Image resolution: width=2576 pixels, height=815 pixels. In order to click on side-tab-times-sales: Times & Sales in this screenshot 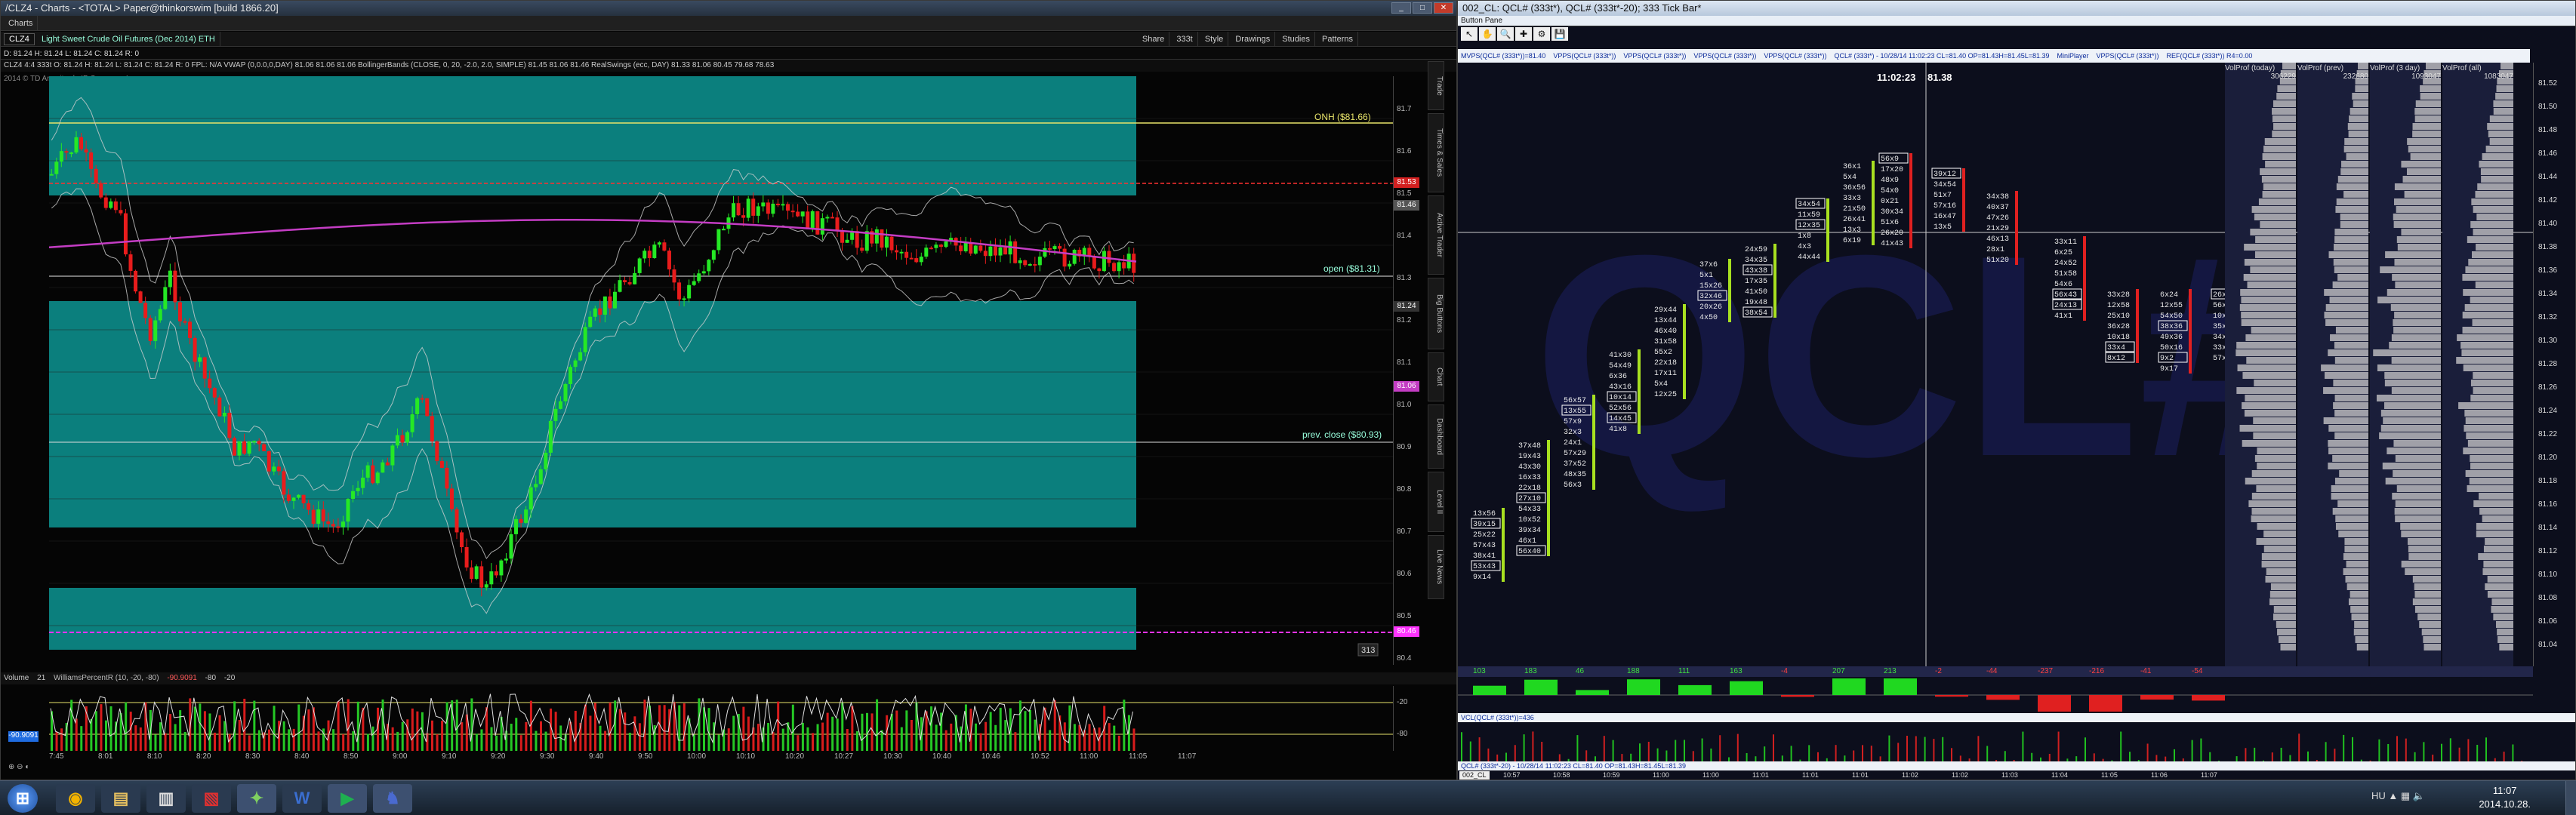, I will do `click(1436, 152)`.